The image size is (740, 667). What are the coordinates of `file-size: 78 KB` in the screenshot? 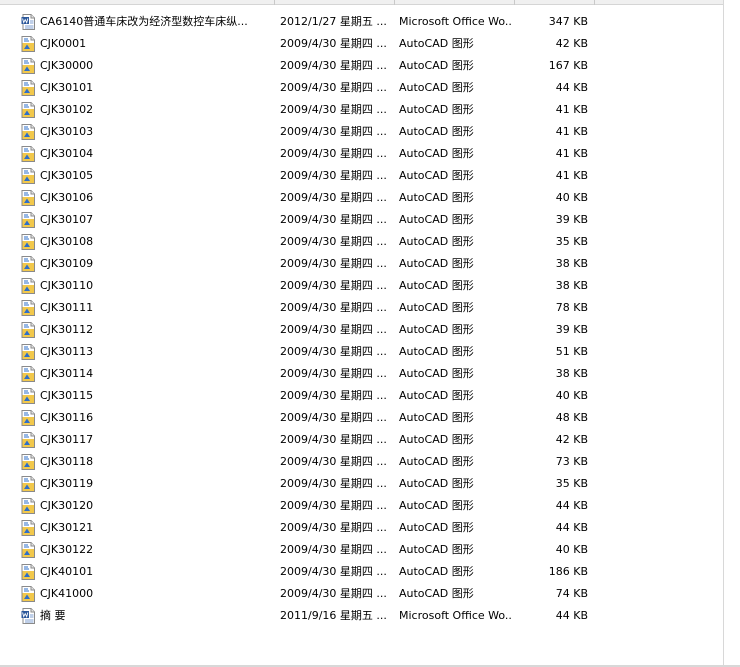 It's located at (571, 307).